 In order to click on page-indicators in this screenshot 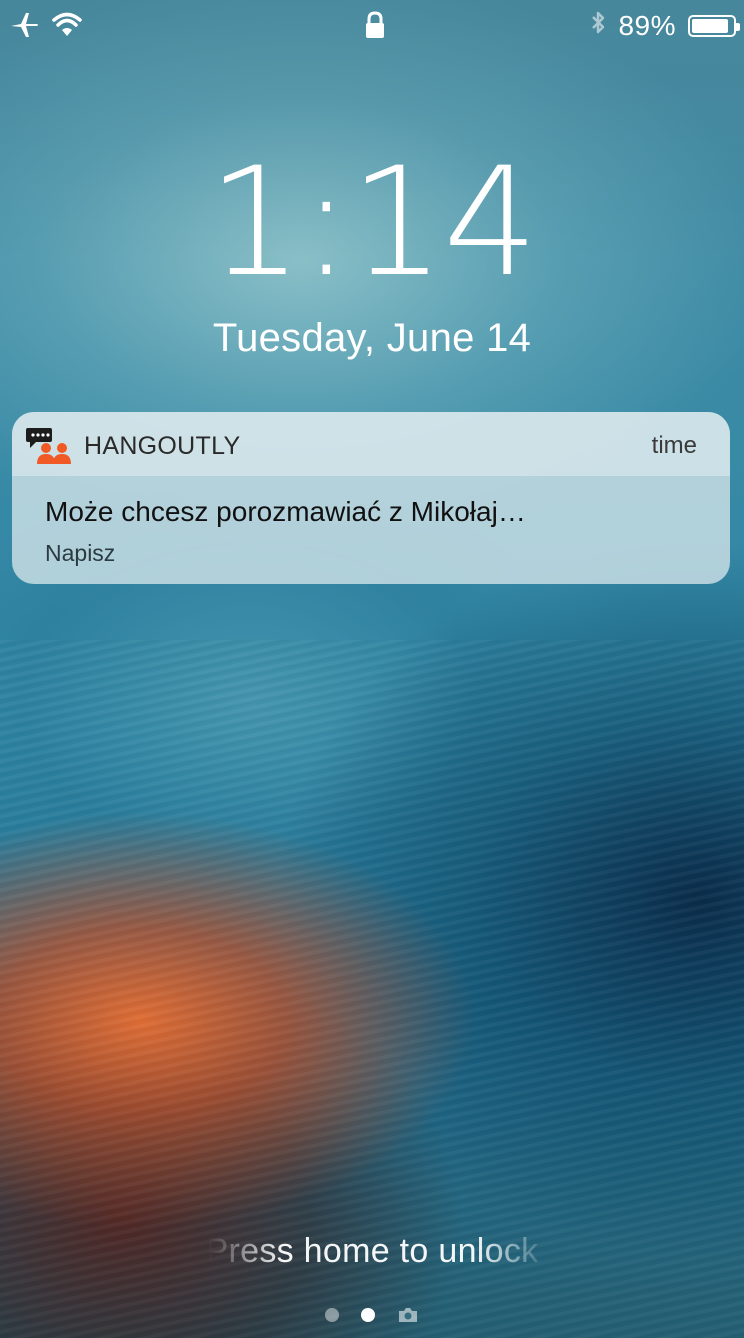, I will do `click(372, 1315)`.